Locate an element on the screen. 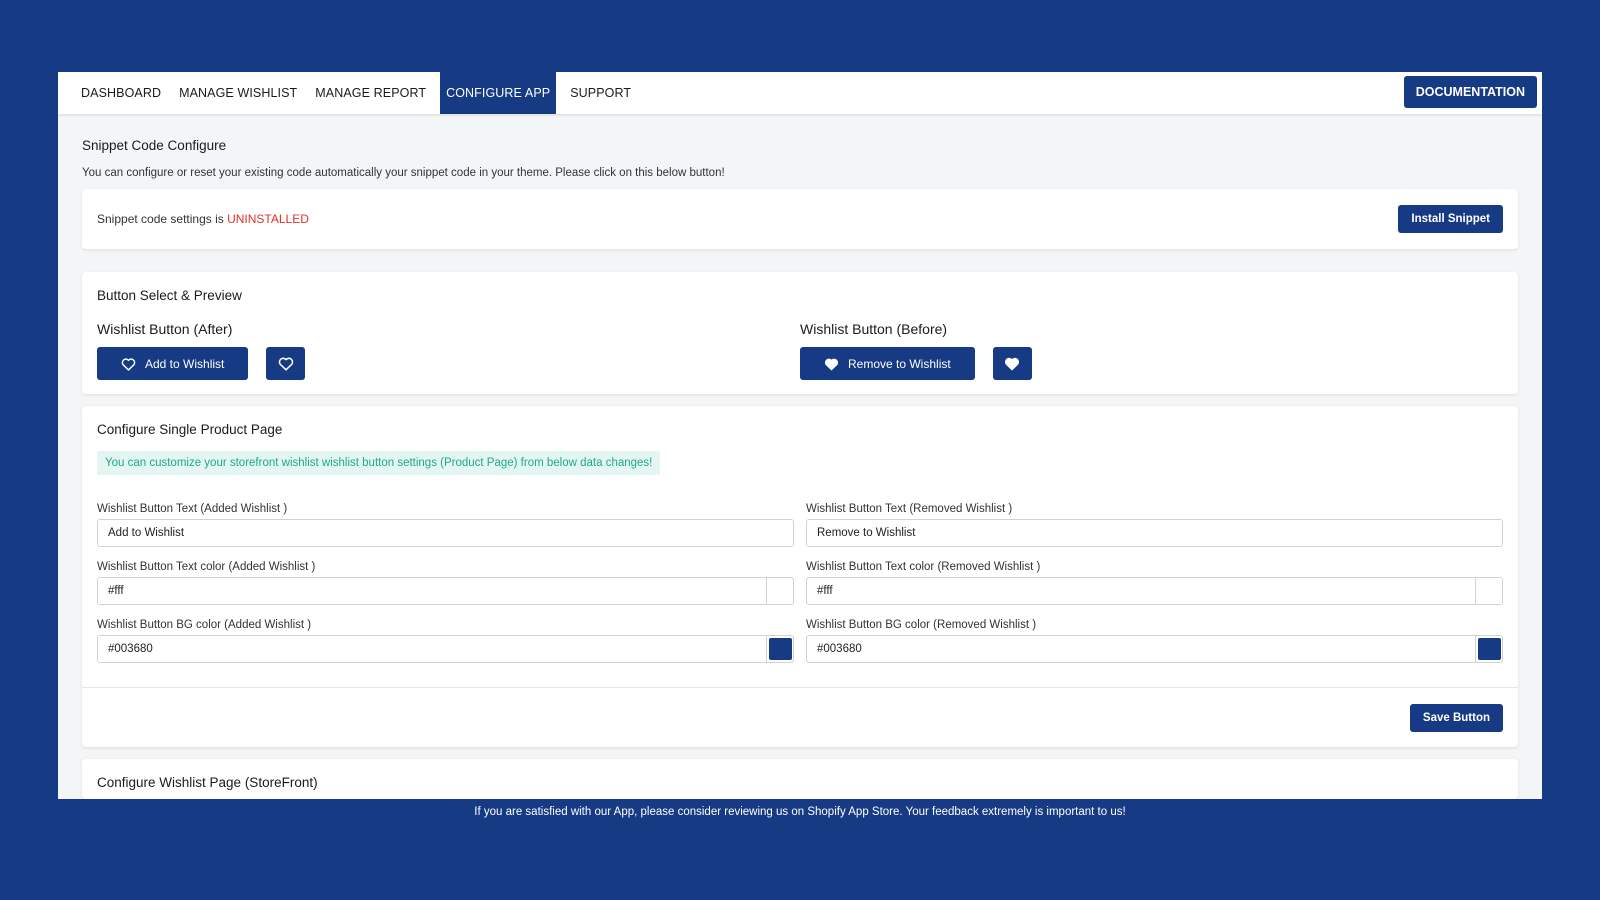 This screenshot has width=1600, height=900. remove-to-wishlist-button: Remove to Wishlist is located at coordinates (887, 363).